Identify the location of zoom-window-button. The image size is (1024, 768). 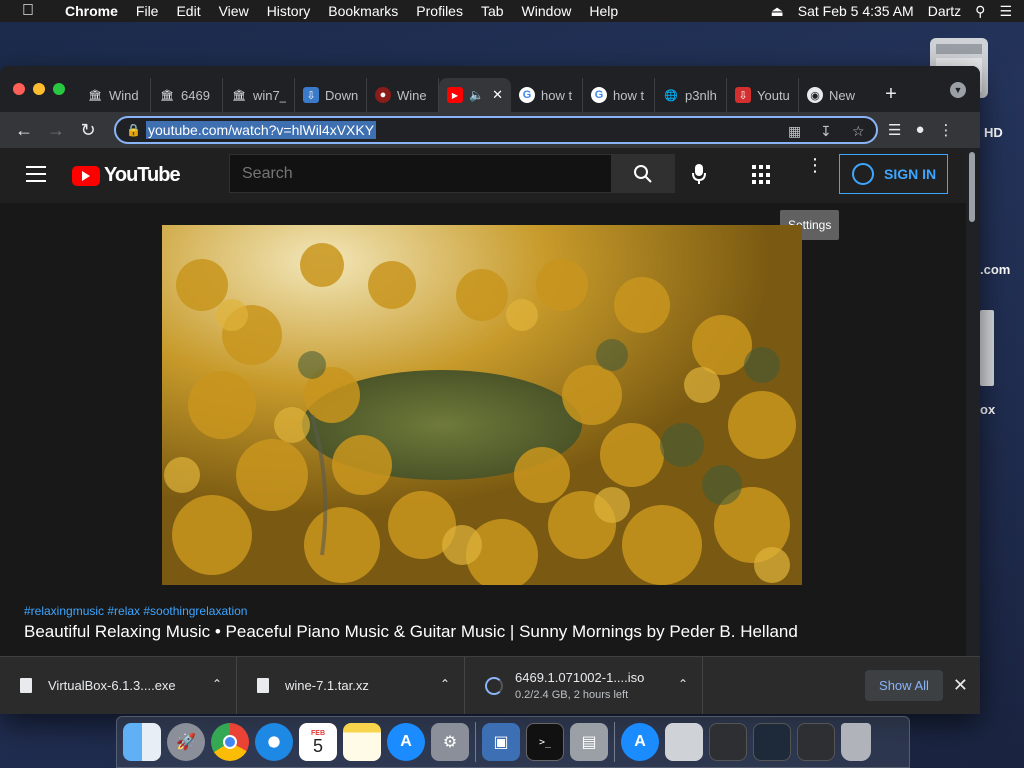
(59, 89).